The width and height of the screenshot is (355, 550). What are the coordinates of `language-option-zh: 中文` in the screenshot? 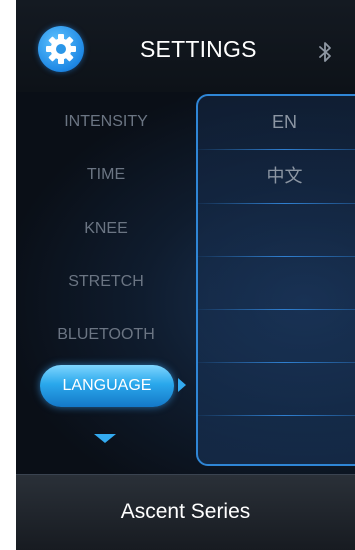 It's located at (276, 176).